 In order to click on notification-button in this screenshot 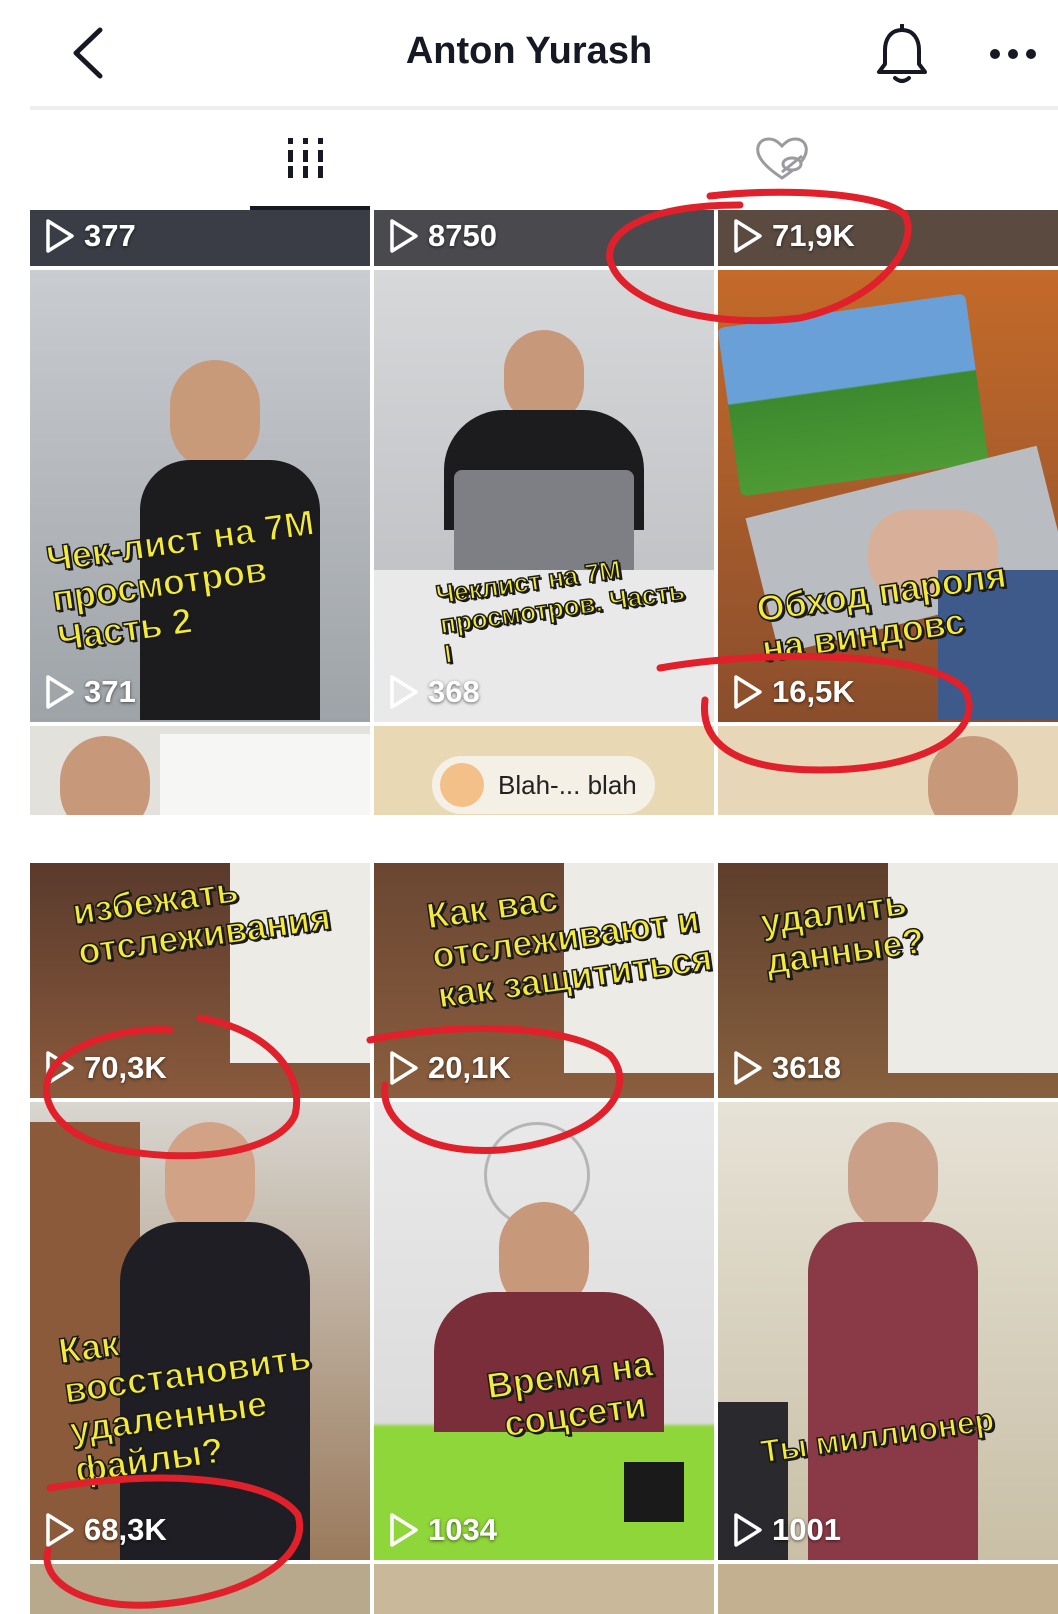, I will do `click(902, 54)`.